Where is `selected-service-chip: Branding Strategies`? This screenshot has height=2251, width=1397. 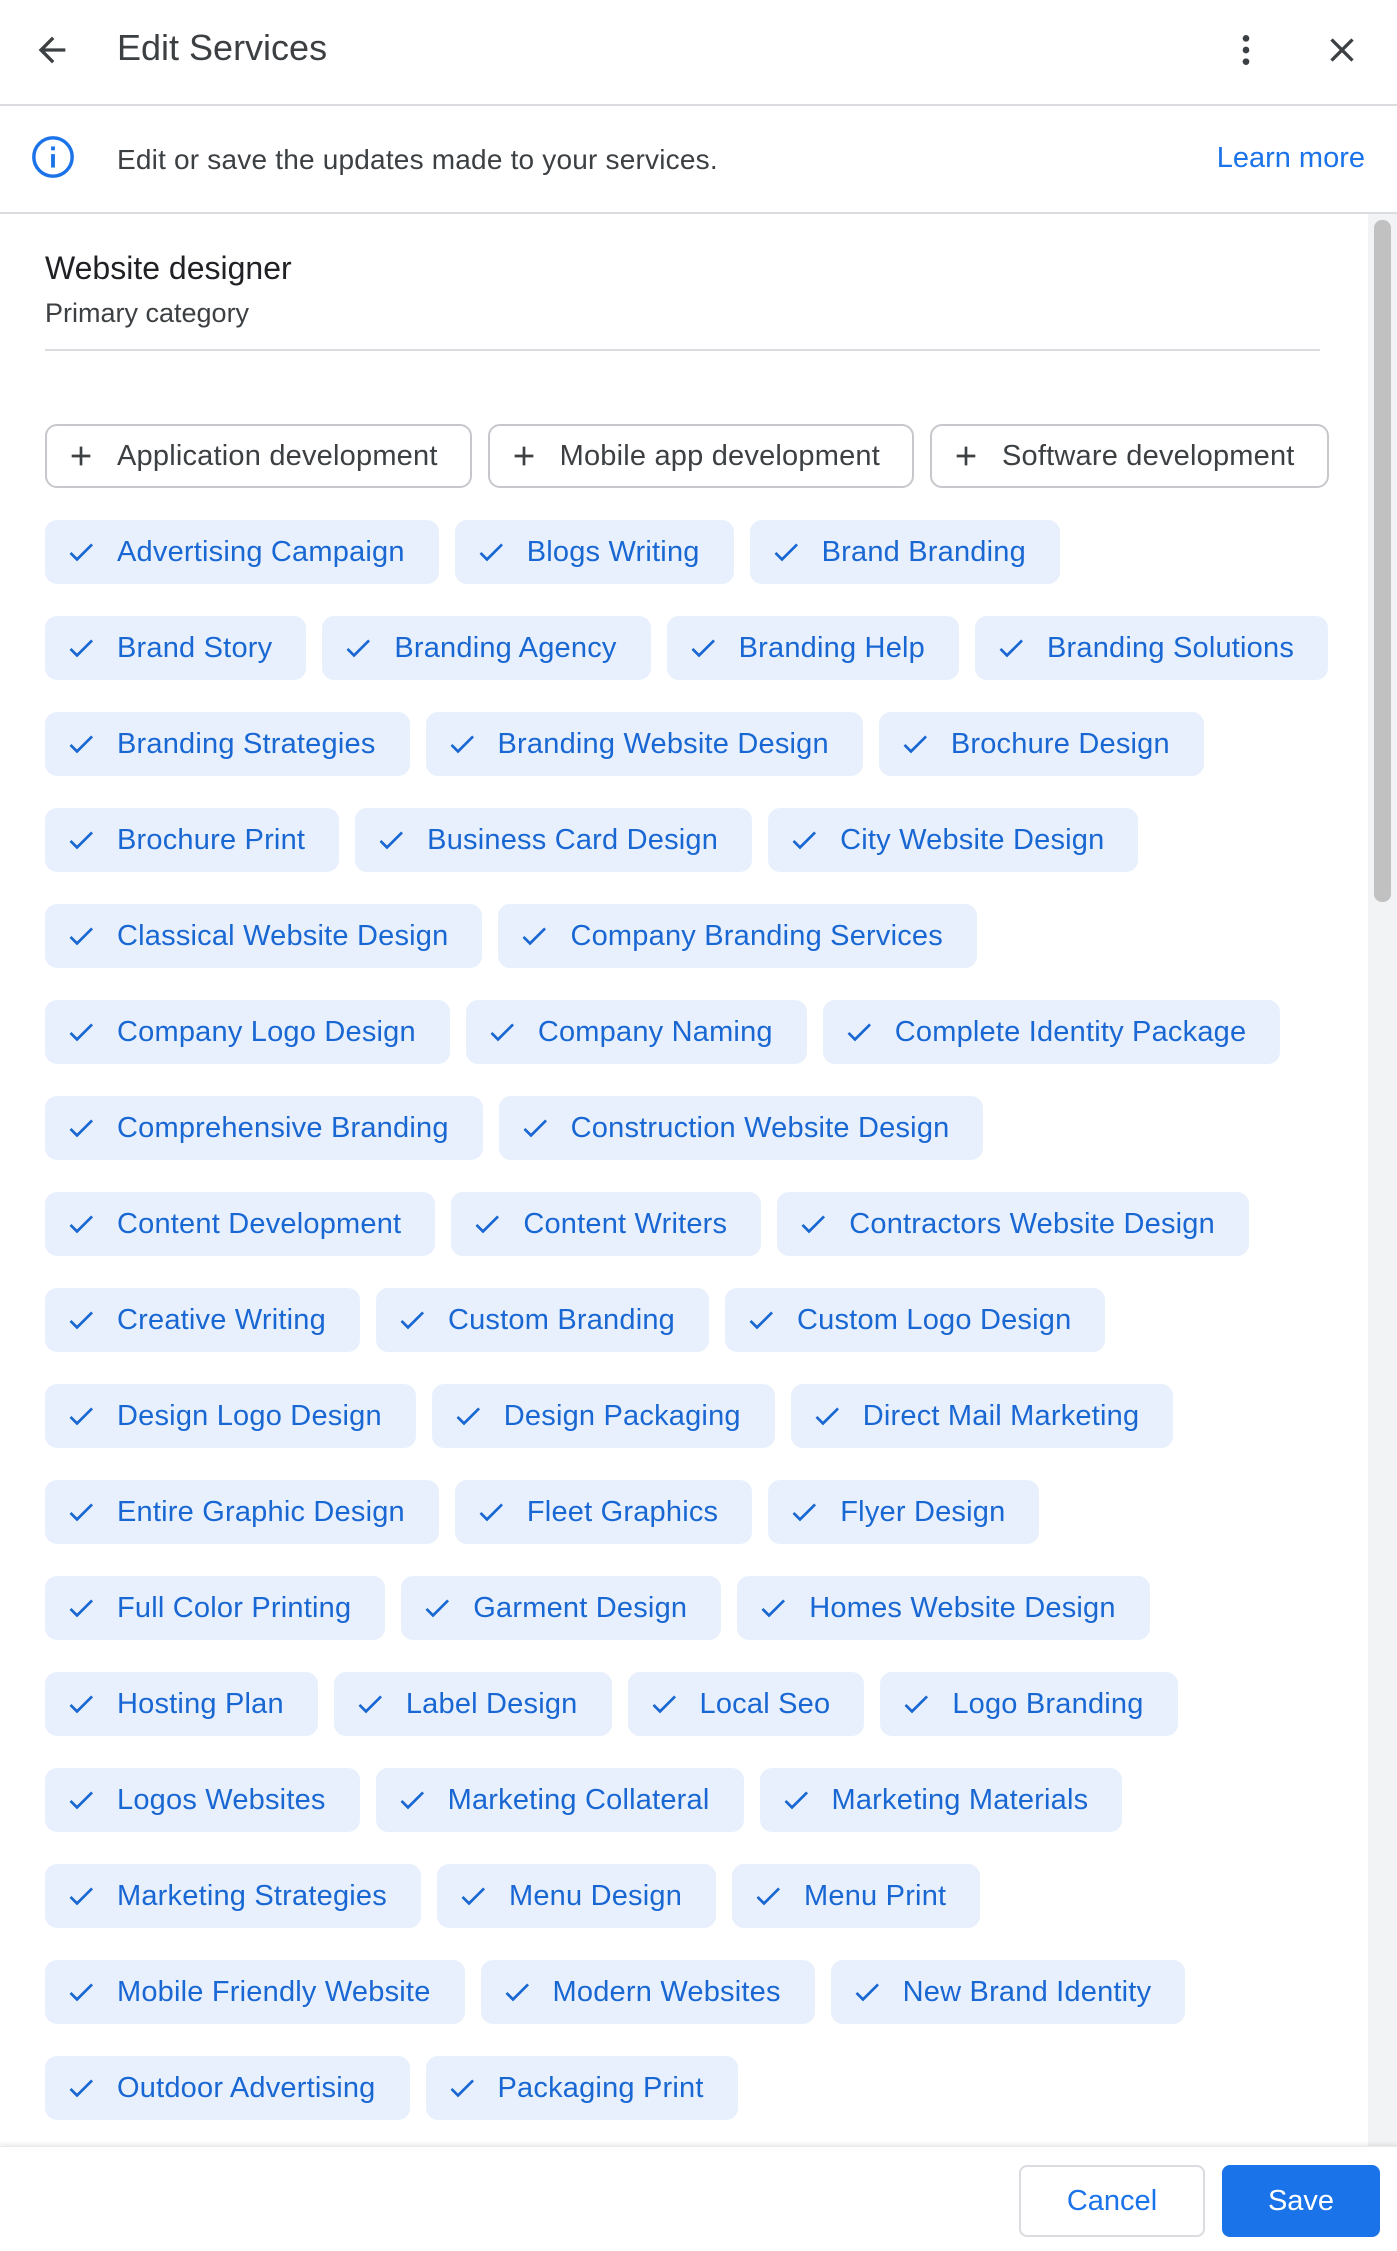 selected-service-chip: Branding Strategies is located at coordinates (227, 744).